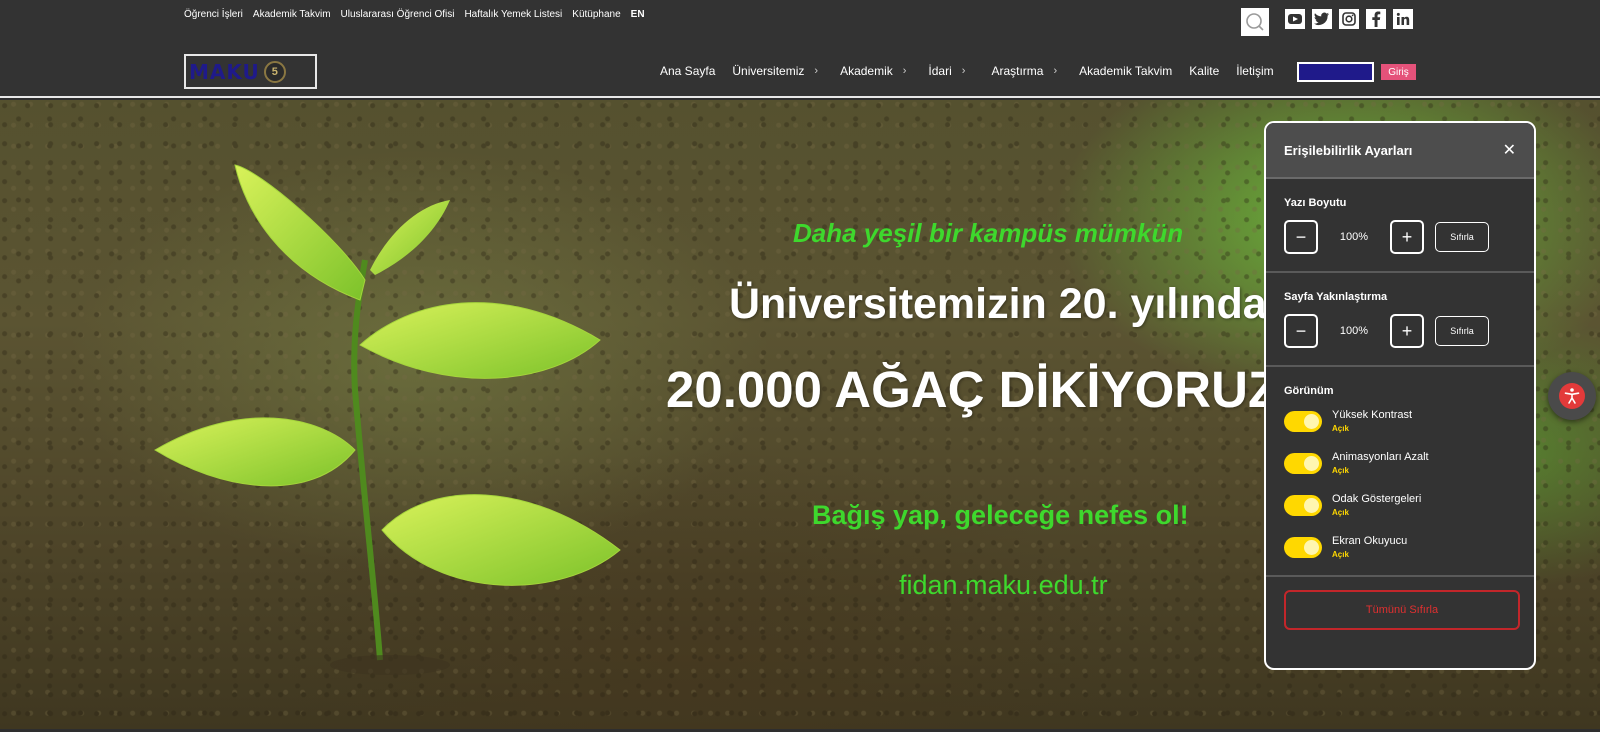 The height and width of the screenshot is (732, 1600). What do you see at coordinates (1000, 515) in the screenshot?
I see `hero-call-to-action: Bağış yap, geleceğe nefes ol!` at bounding box center [1000, 515].